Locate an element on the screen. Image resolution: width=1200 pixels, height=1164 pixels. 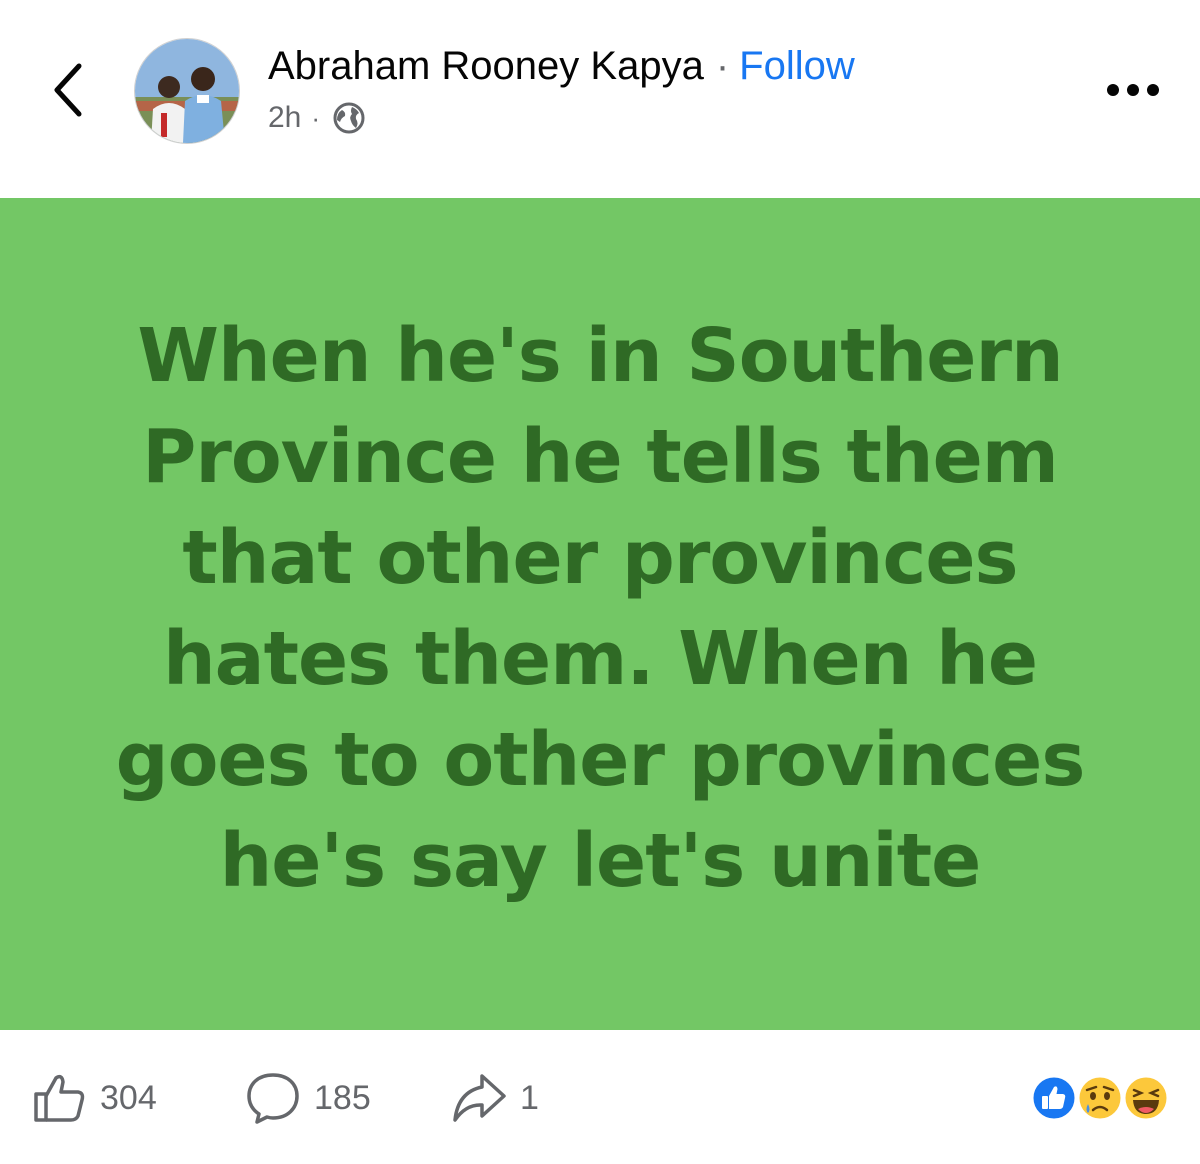
chevron-left-icon is located at coordinates (68, 90).